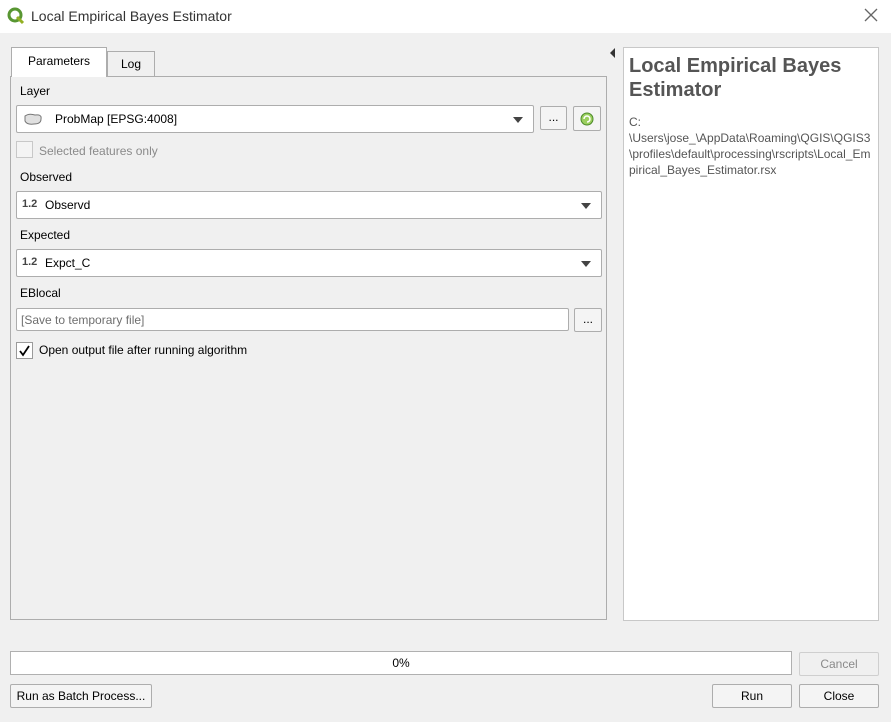 The height and width of the screenshot is (722, 891). Describe the element at coordinates (24, 149) in the screenshot. I see `selected-features-checkbox` at that location.